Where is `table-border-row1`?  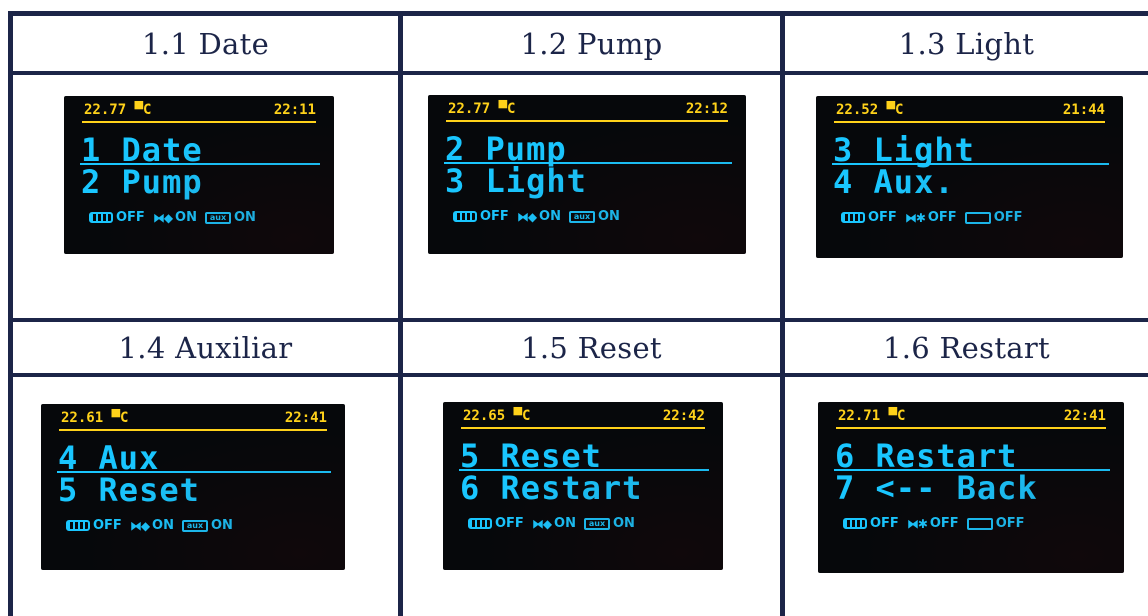
table-border-row1 is located at coordinates (578, 73).